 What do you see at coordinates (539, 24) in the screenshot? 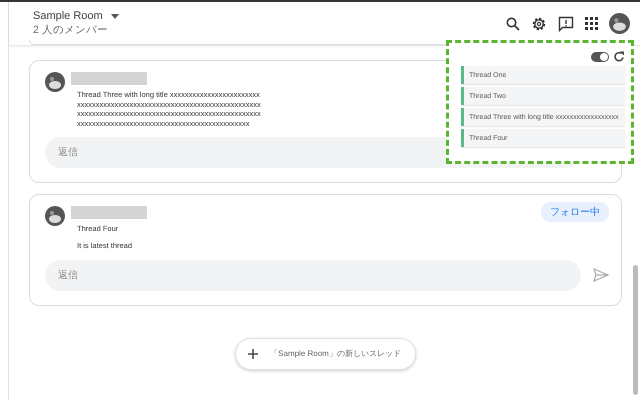
I see `settings-icon` at bounding box center [539, 24].